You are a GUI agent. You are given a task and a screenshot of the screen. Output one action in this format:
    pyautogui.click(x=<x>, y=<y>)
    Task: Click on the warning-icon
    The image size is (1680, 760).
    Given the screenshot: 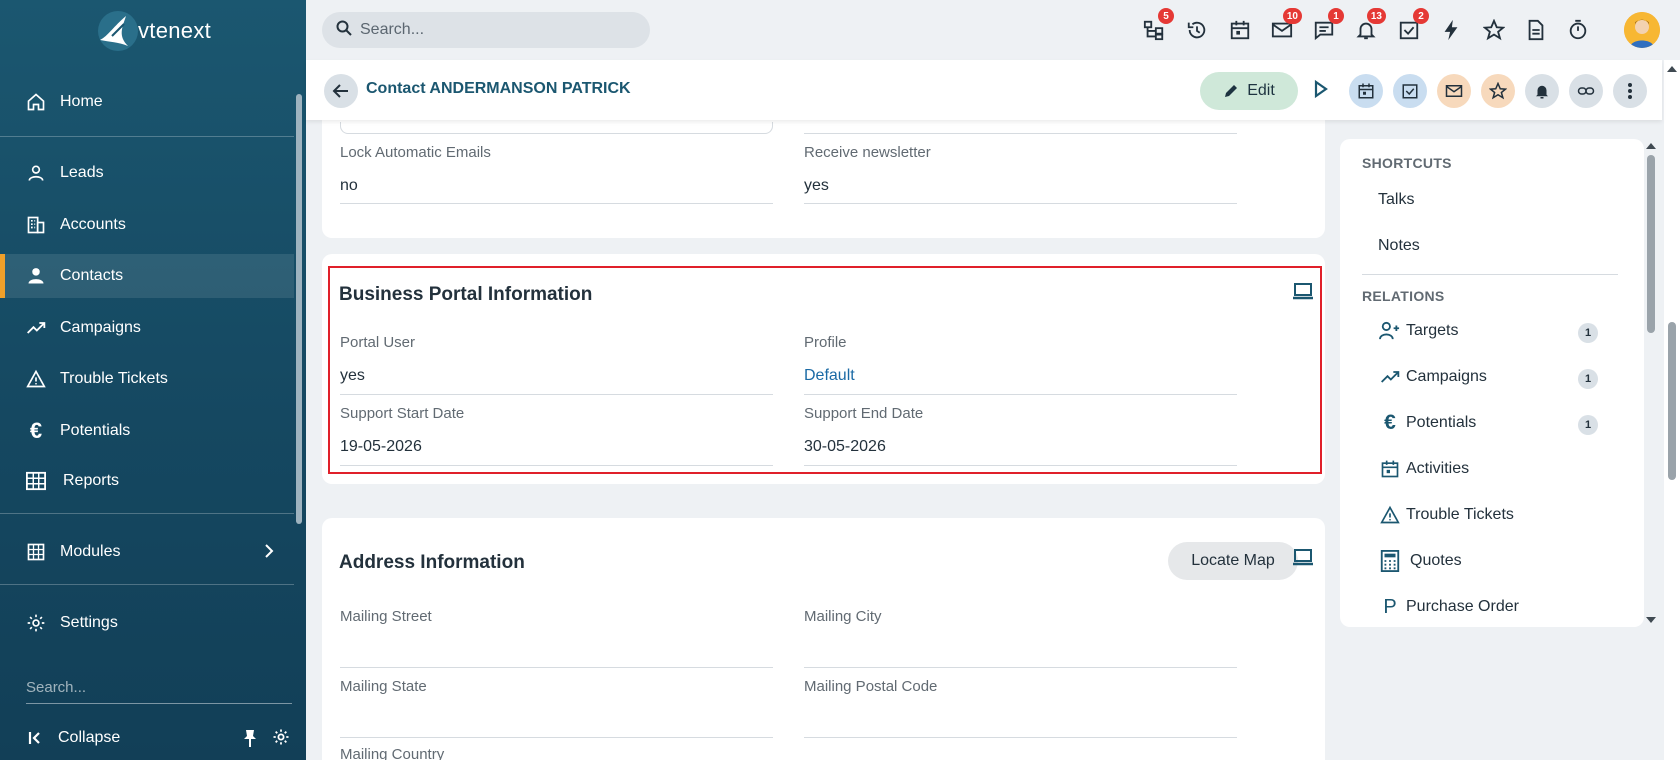 What is the action you would take?
    pyautogui.click(x=1390, y=515)
    